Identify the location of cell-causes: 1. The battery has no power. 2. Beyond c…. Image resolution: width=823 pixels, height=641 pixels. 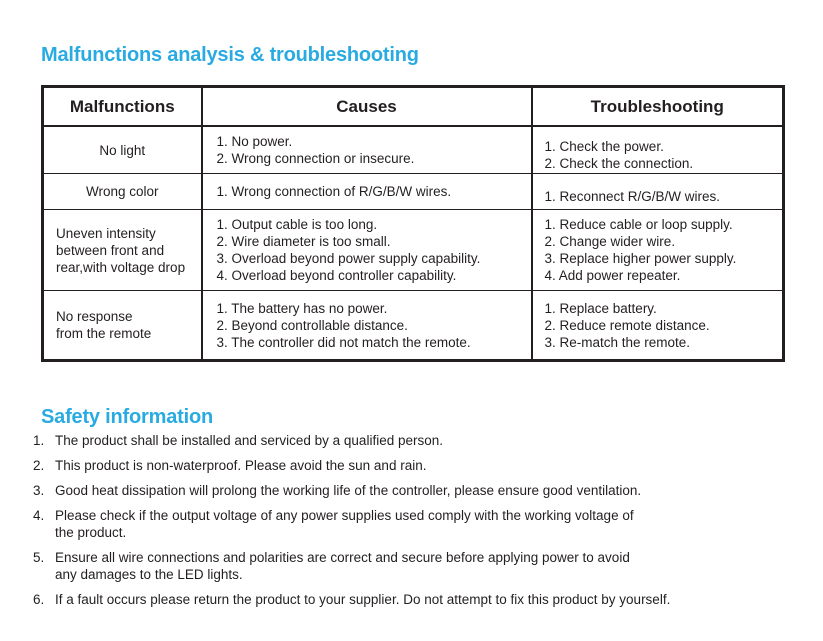
(367, 325).